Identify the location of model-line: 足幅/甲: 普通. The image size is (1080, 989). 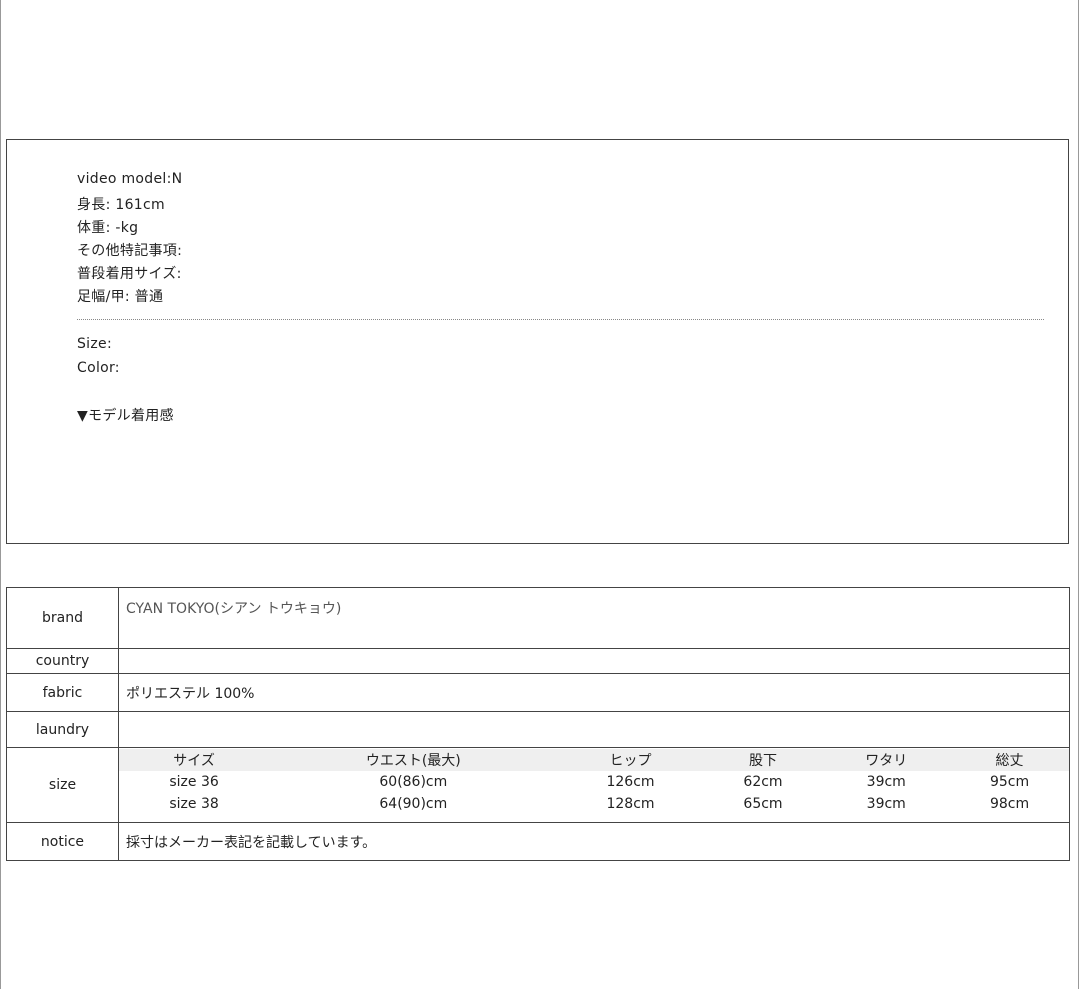
(120, 297).